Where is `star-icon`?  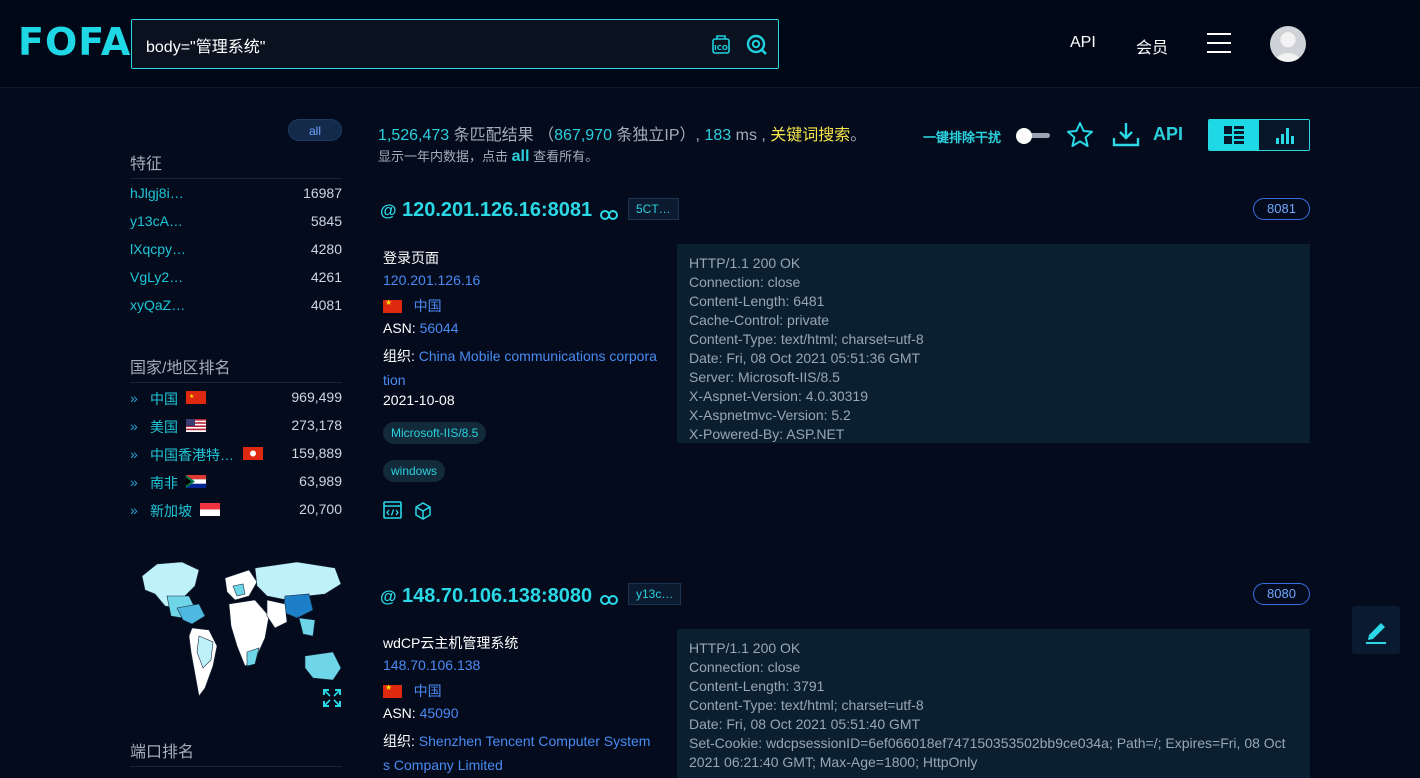
star-icon is located at coordinates (1080, 135).